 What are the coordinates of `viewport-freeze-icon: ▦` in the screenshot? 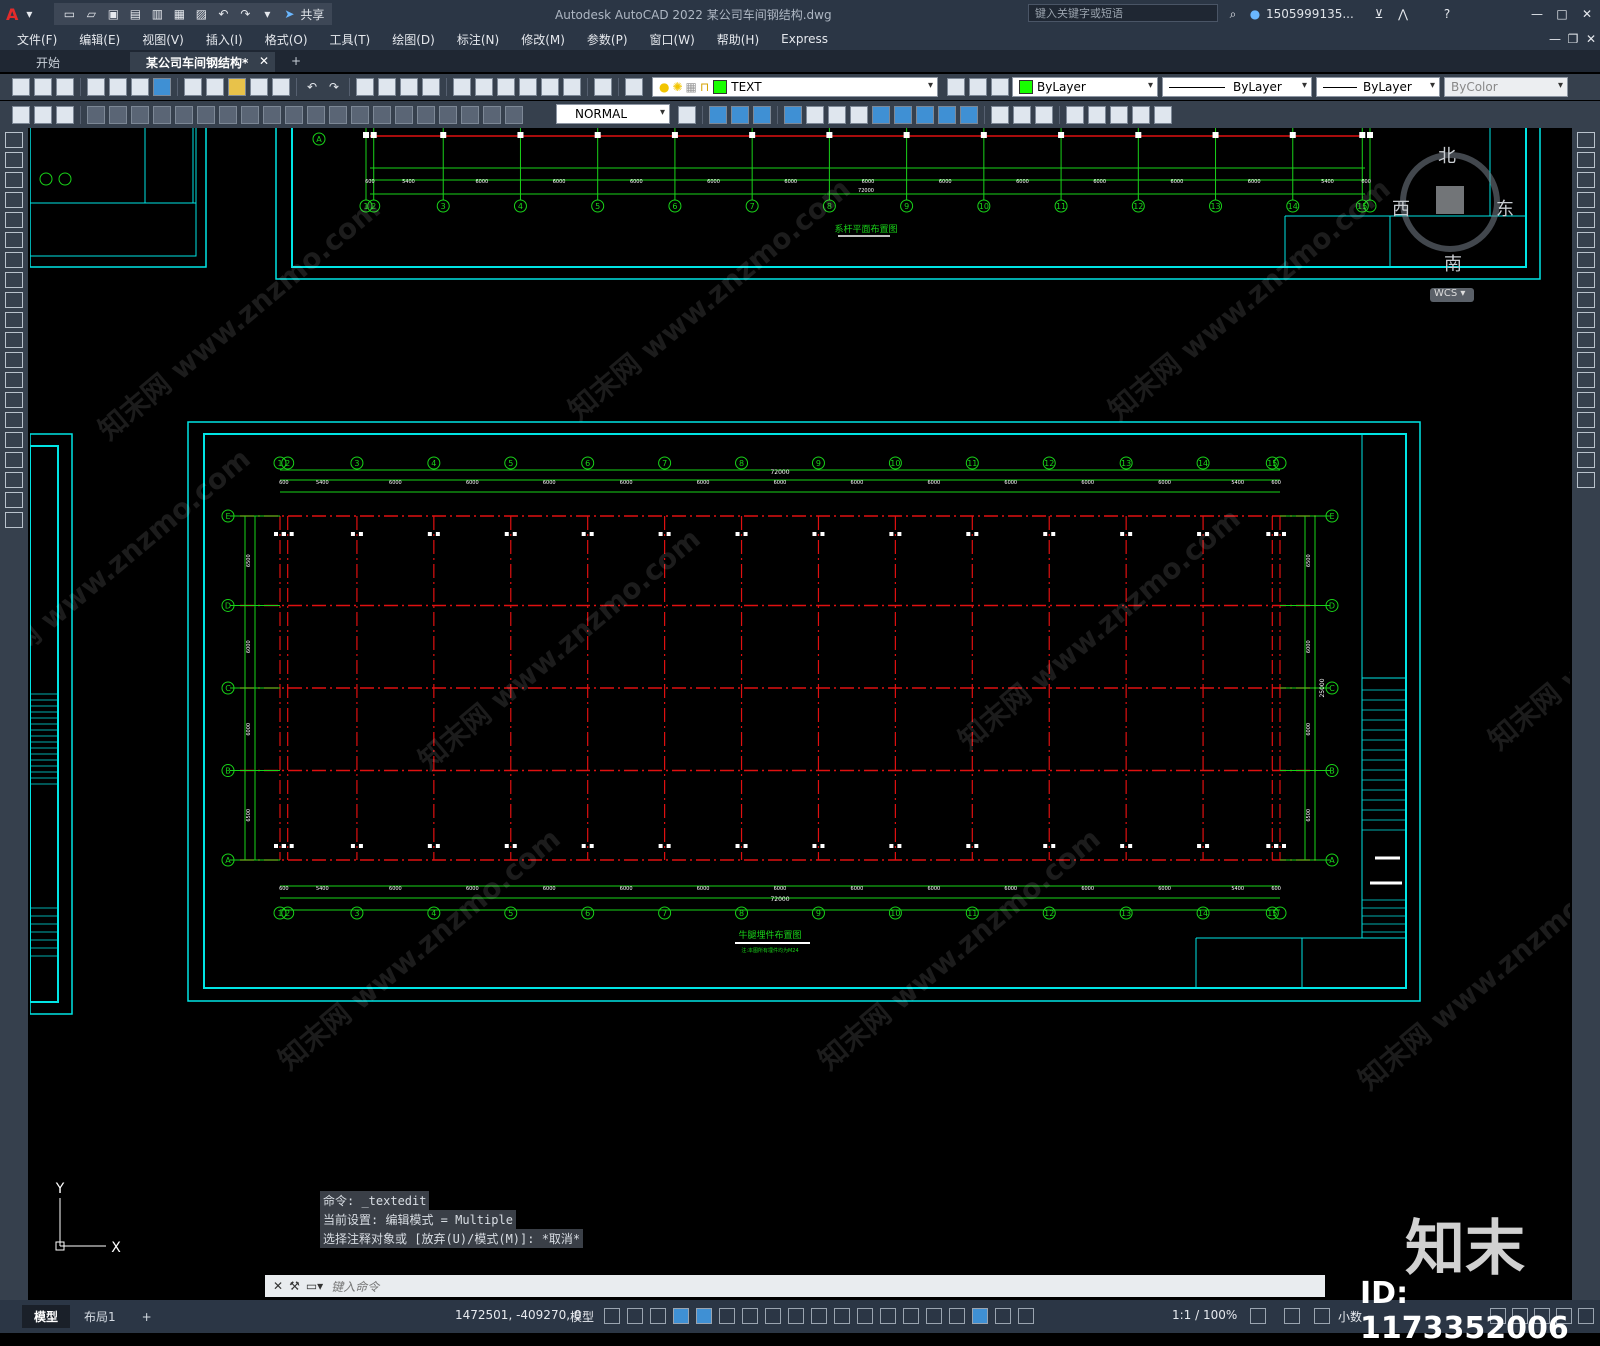 It's located at (691, 87).